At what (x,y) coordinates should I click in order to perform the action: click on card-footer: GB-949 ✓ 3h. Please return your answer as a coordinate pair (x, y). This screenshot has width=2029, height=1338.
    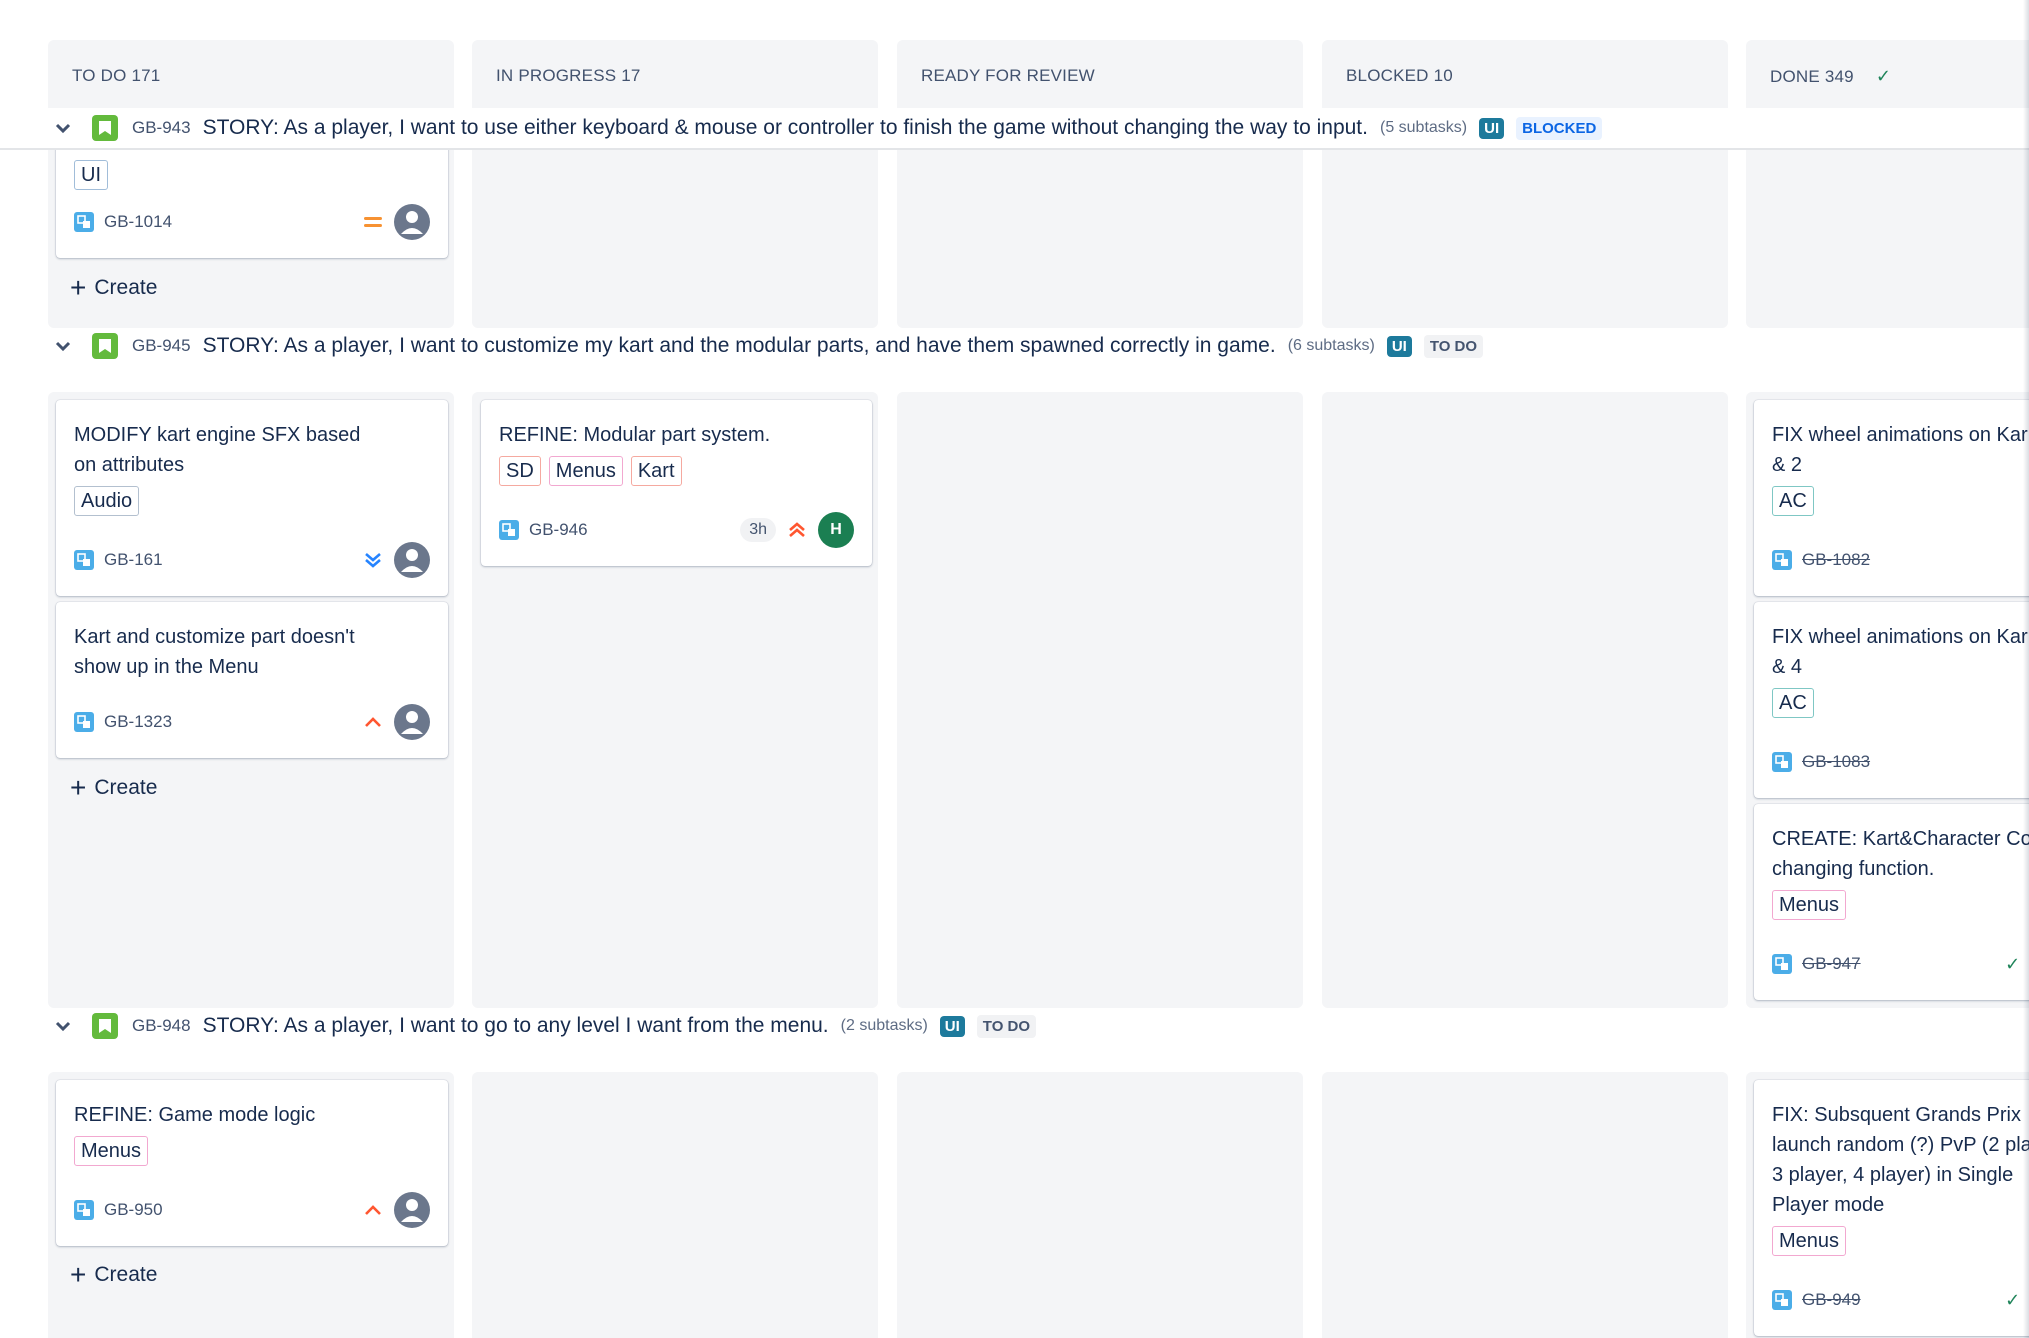
    Looking at the image, I should click on (1900, 1300).